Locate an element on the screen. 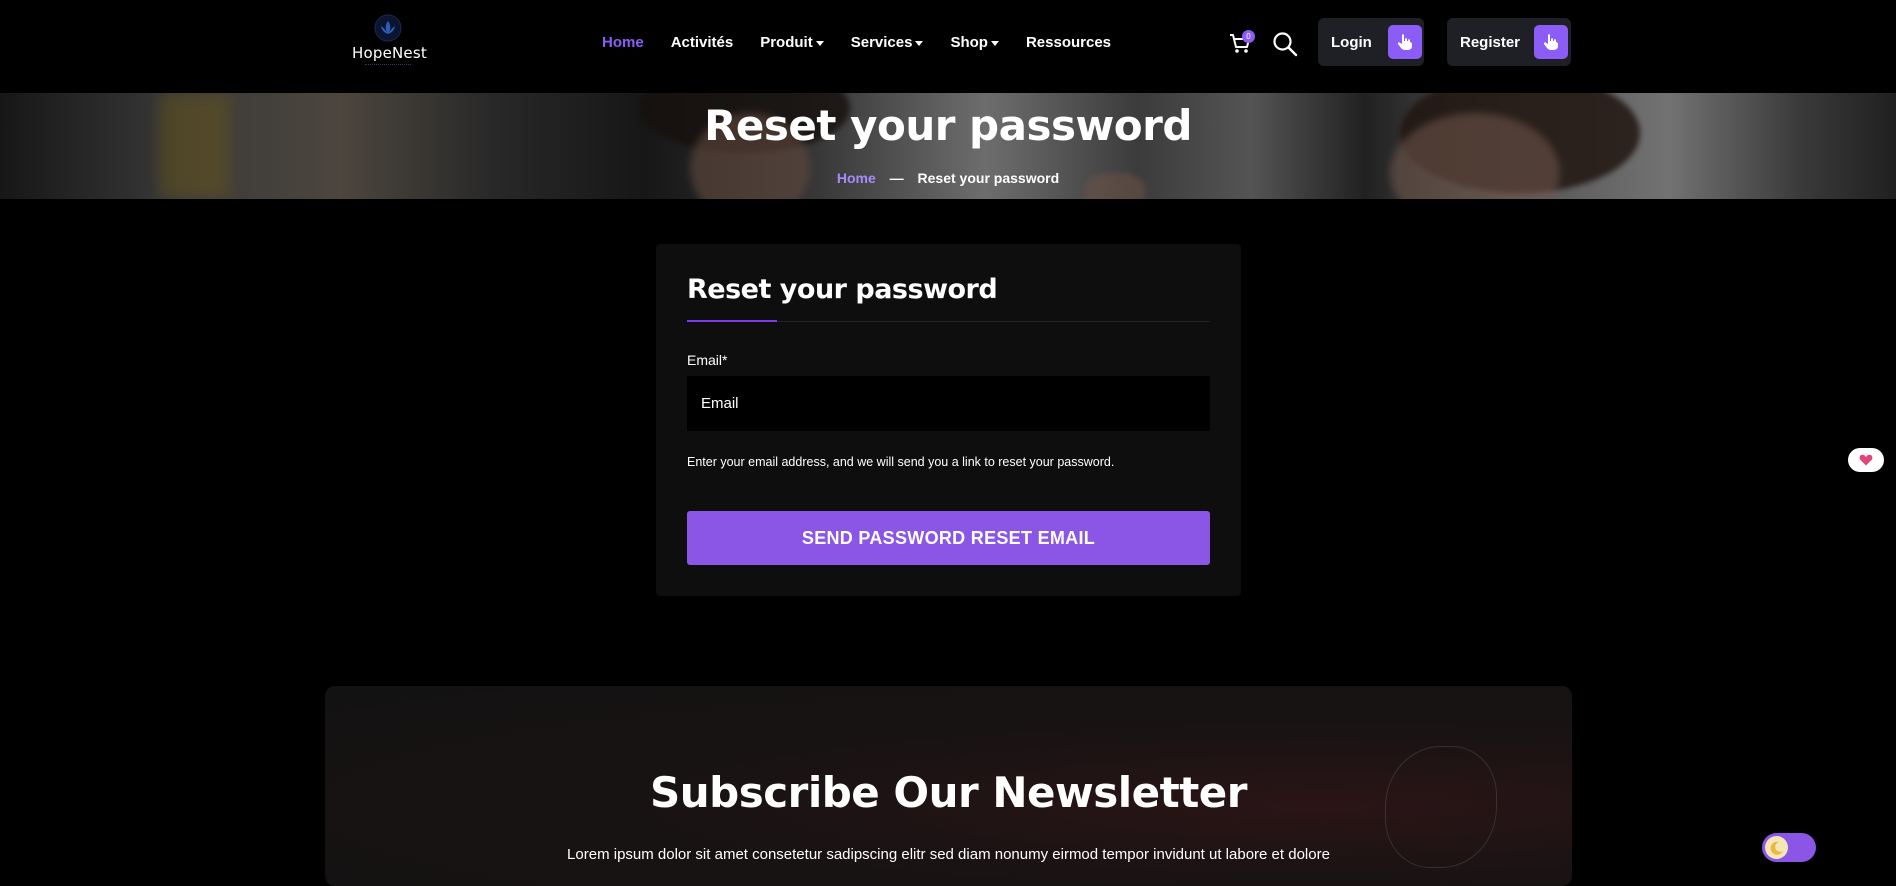 This screenshot has width=1896, height=886. theme-toggle is located at coordinates (1789, 847).